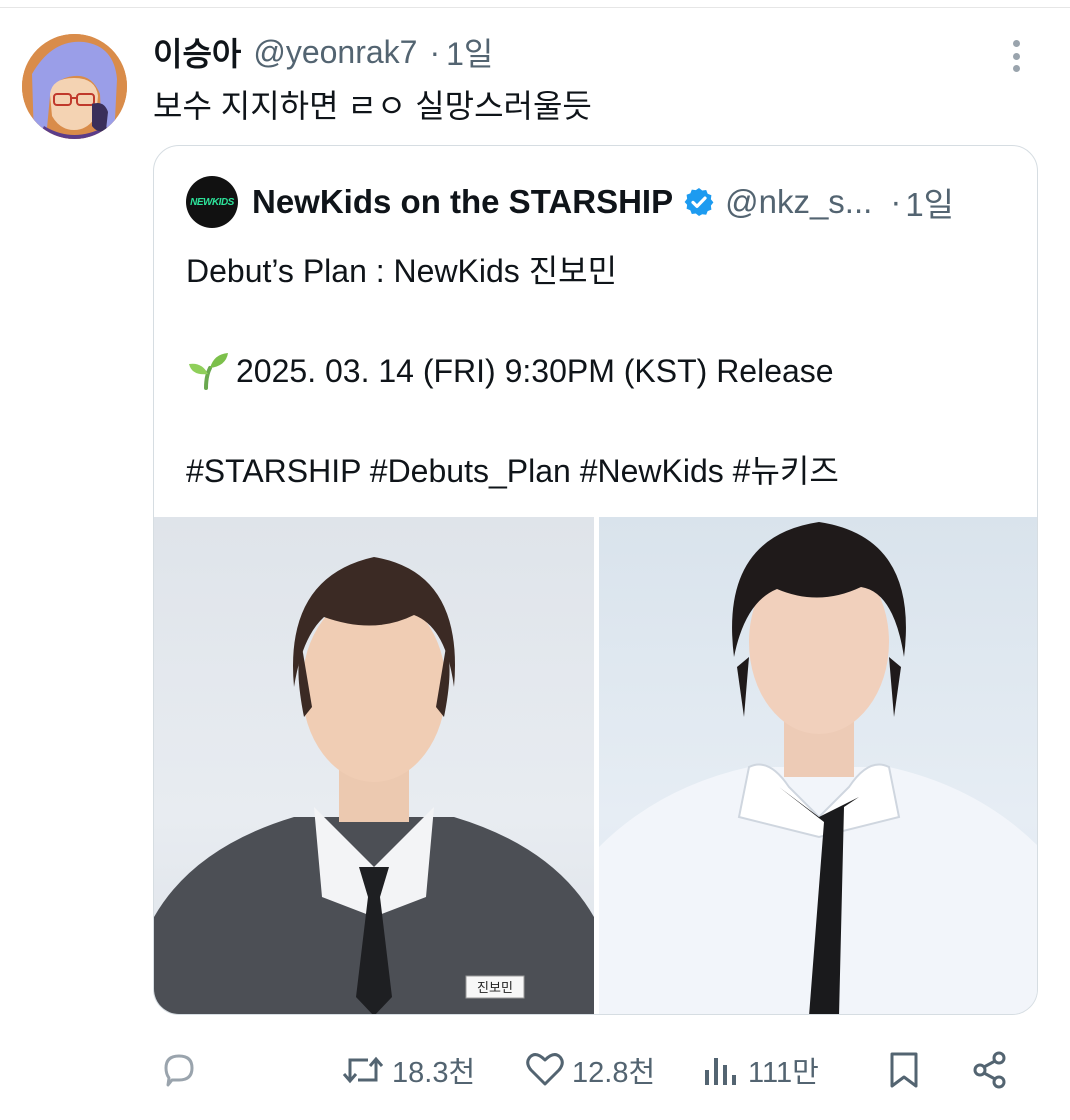  I want to click on more-options-icon, so click(1016, 56).